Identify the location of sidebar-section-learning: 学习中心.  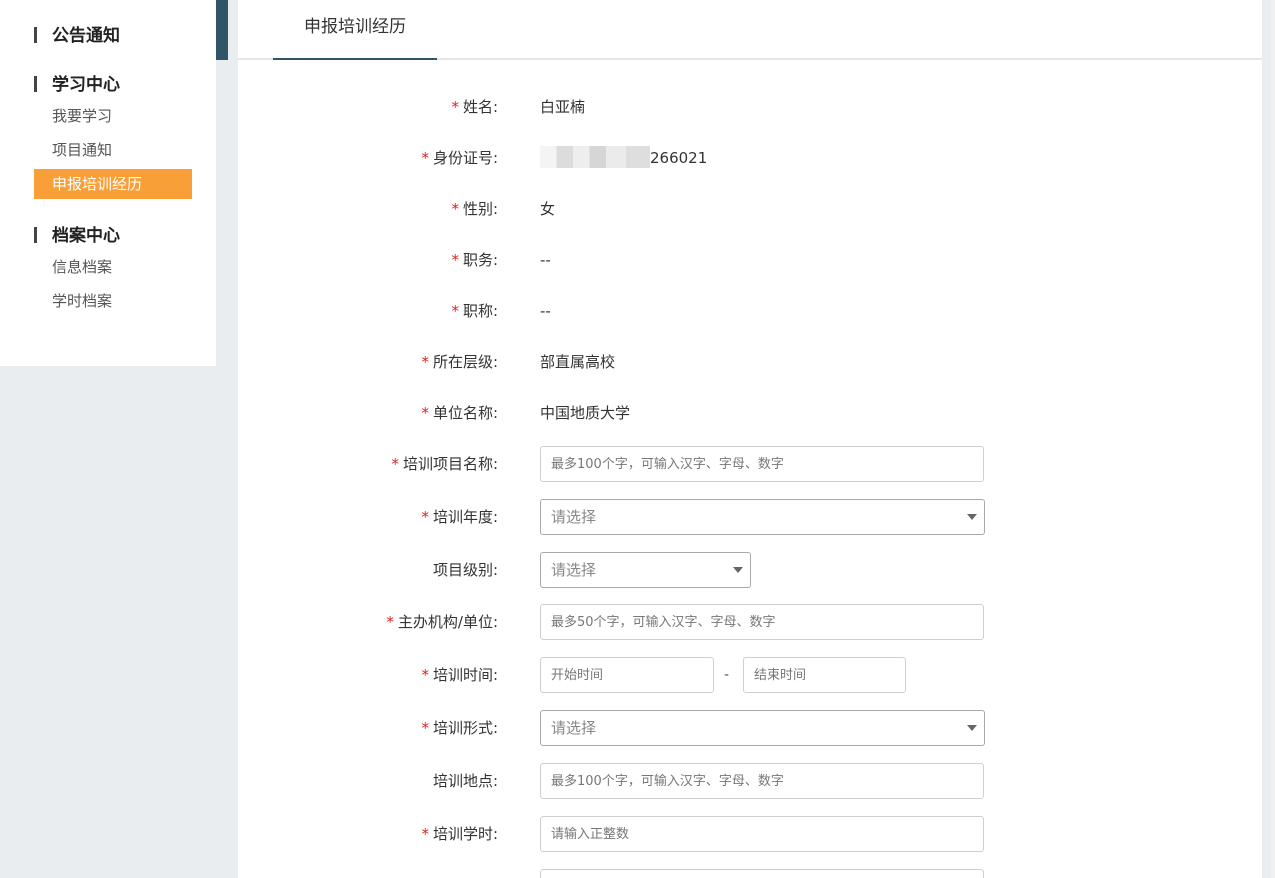
(77, 82).